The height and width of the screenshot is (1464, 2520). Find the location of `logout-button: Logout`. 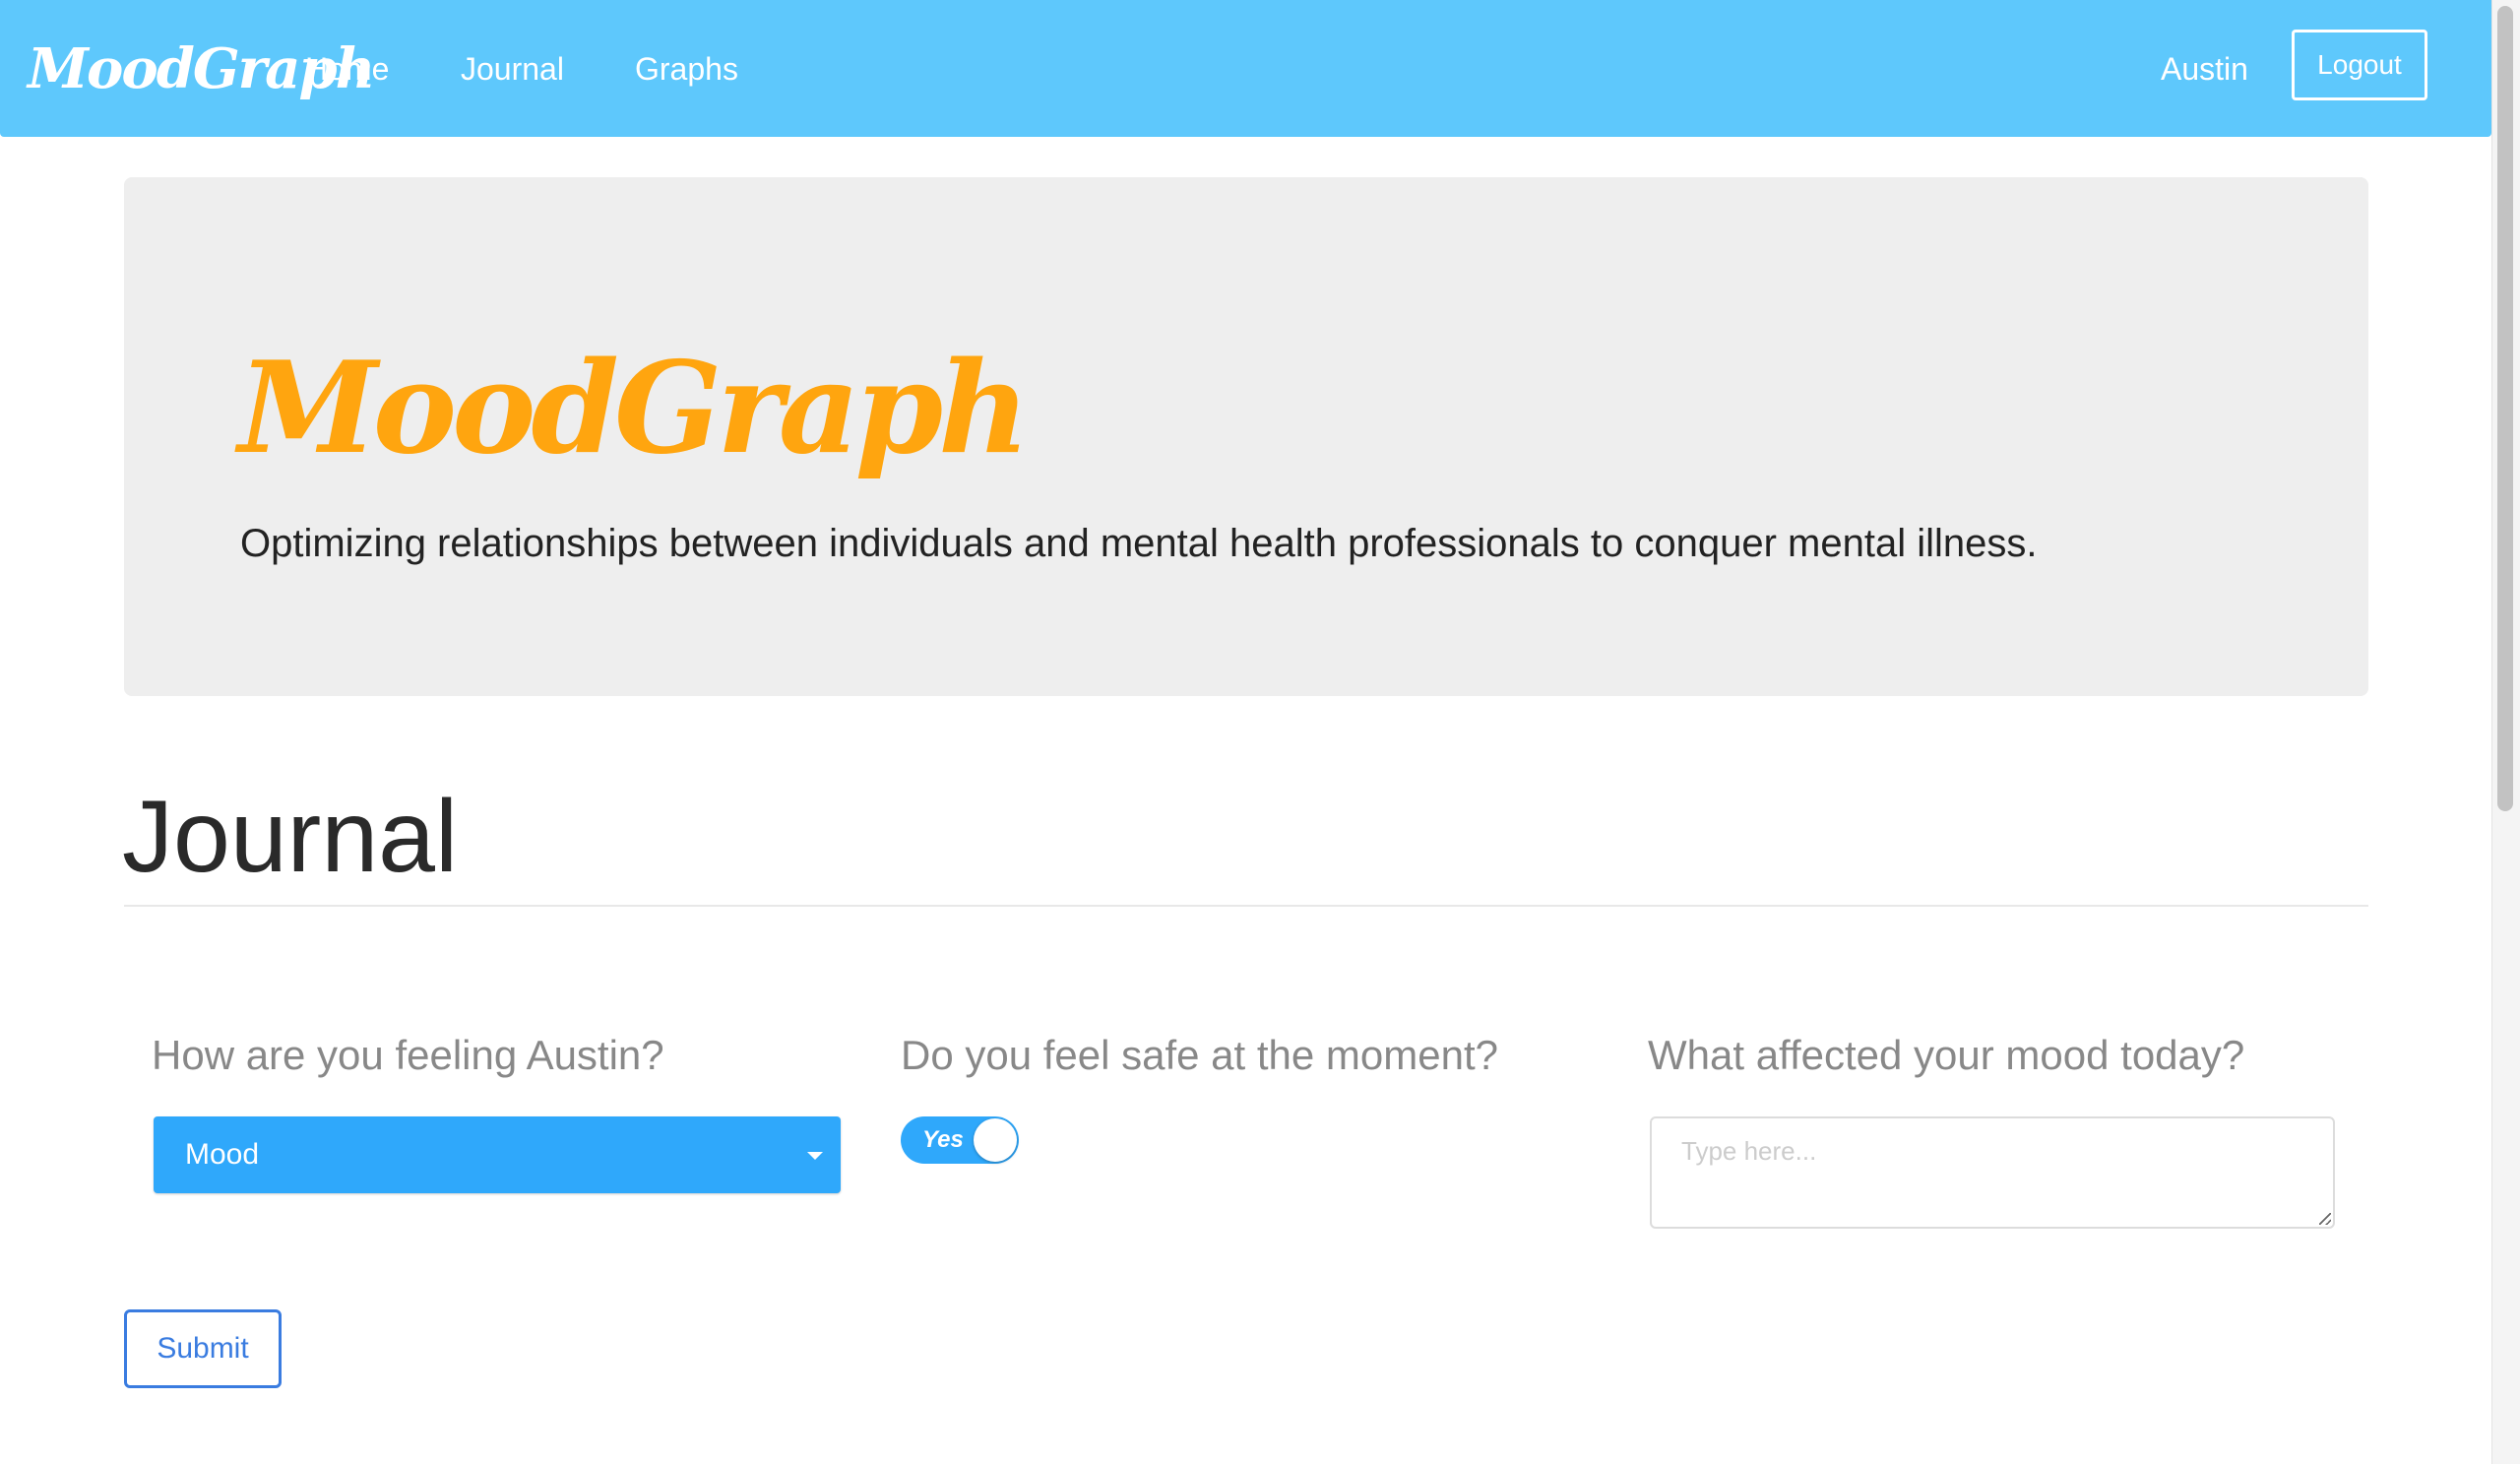

logout-button: Logout is located at coordinates (2359, 65).